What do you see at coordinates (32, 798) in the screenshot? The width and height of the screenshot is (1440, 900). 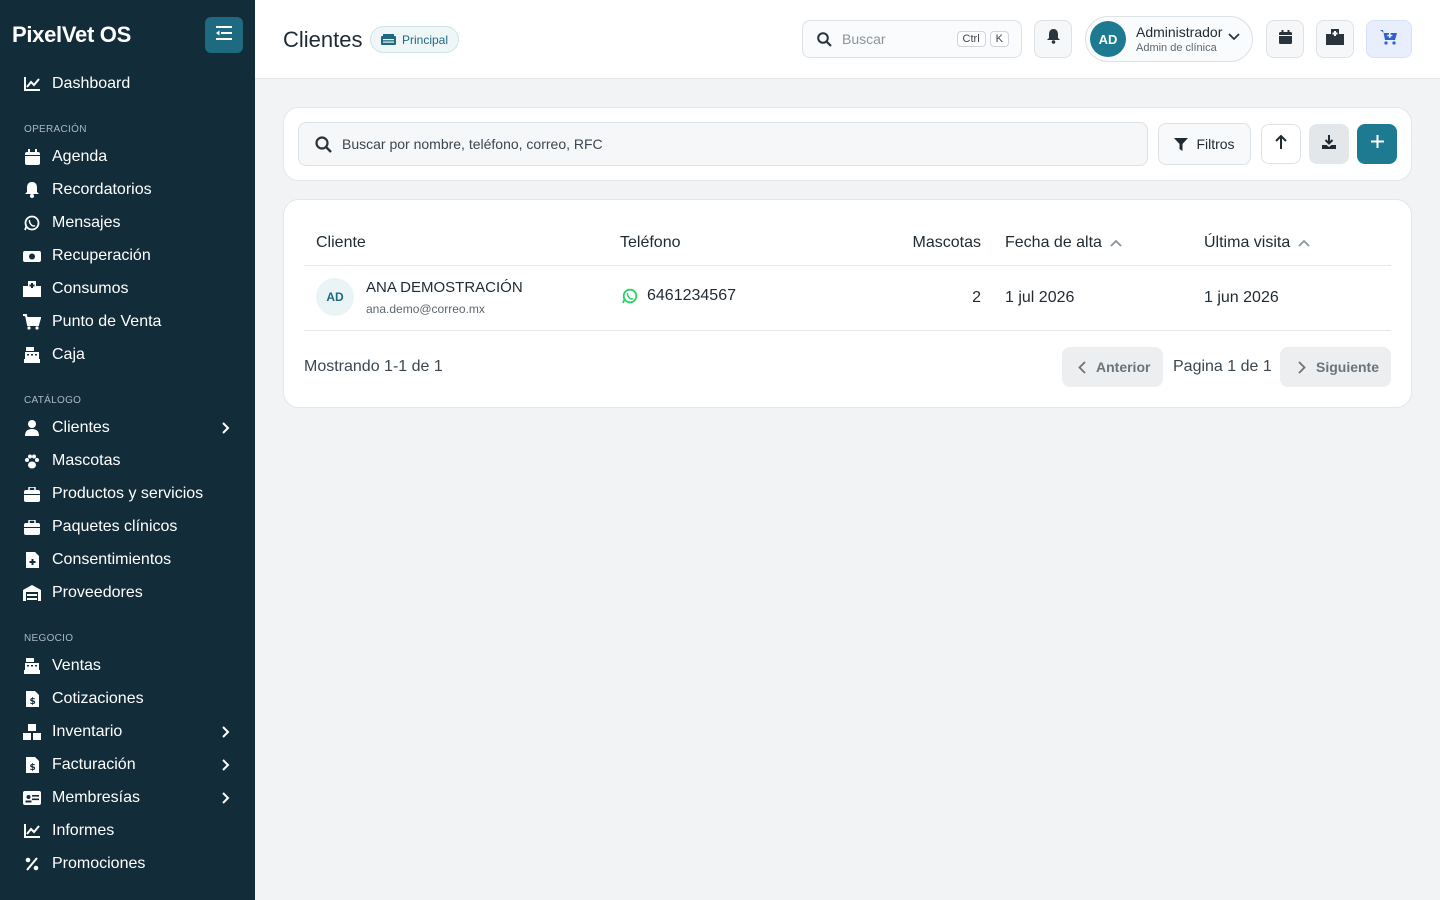 I see `id-card-icon` at bounding box center [32, 798].